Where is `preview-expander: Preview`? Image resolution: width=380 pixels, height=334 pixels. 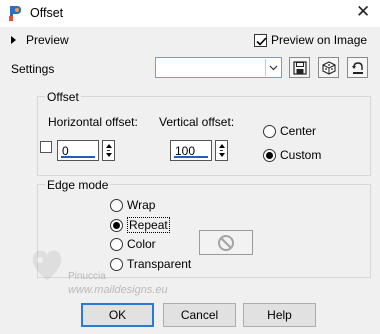 preview-expander: Preview is located at coordinates (47, 40).